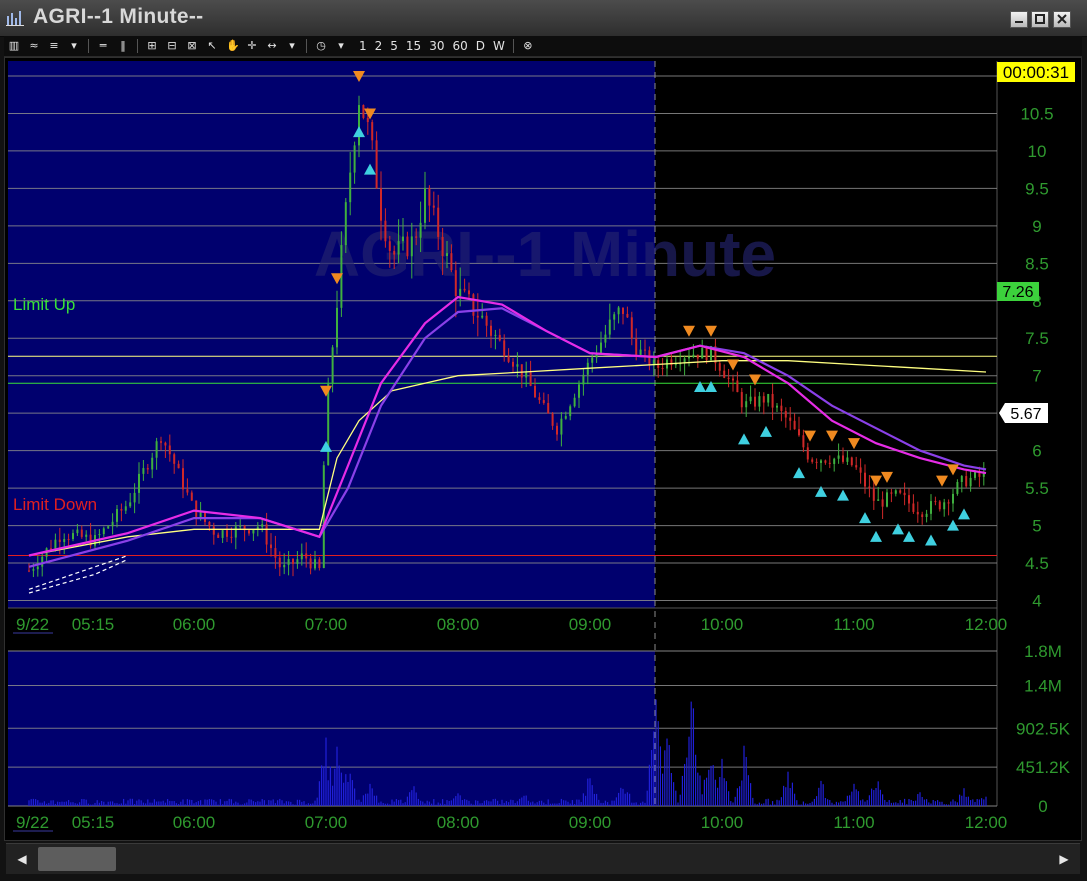 This screenshot has height=881, width=1087. What do you see at coordinates (93, 624) in the screenshot?
I see `price-time-label: 05:15` at bounding box center [93, 624].